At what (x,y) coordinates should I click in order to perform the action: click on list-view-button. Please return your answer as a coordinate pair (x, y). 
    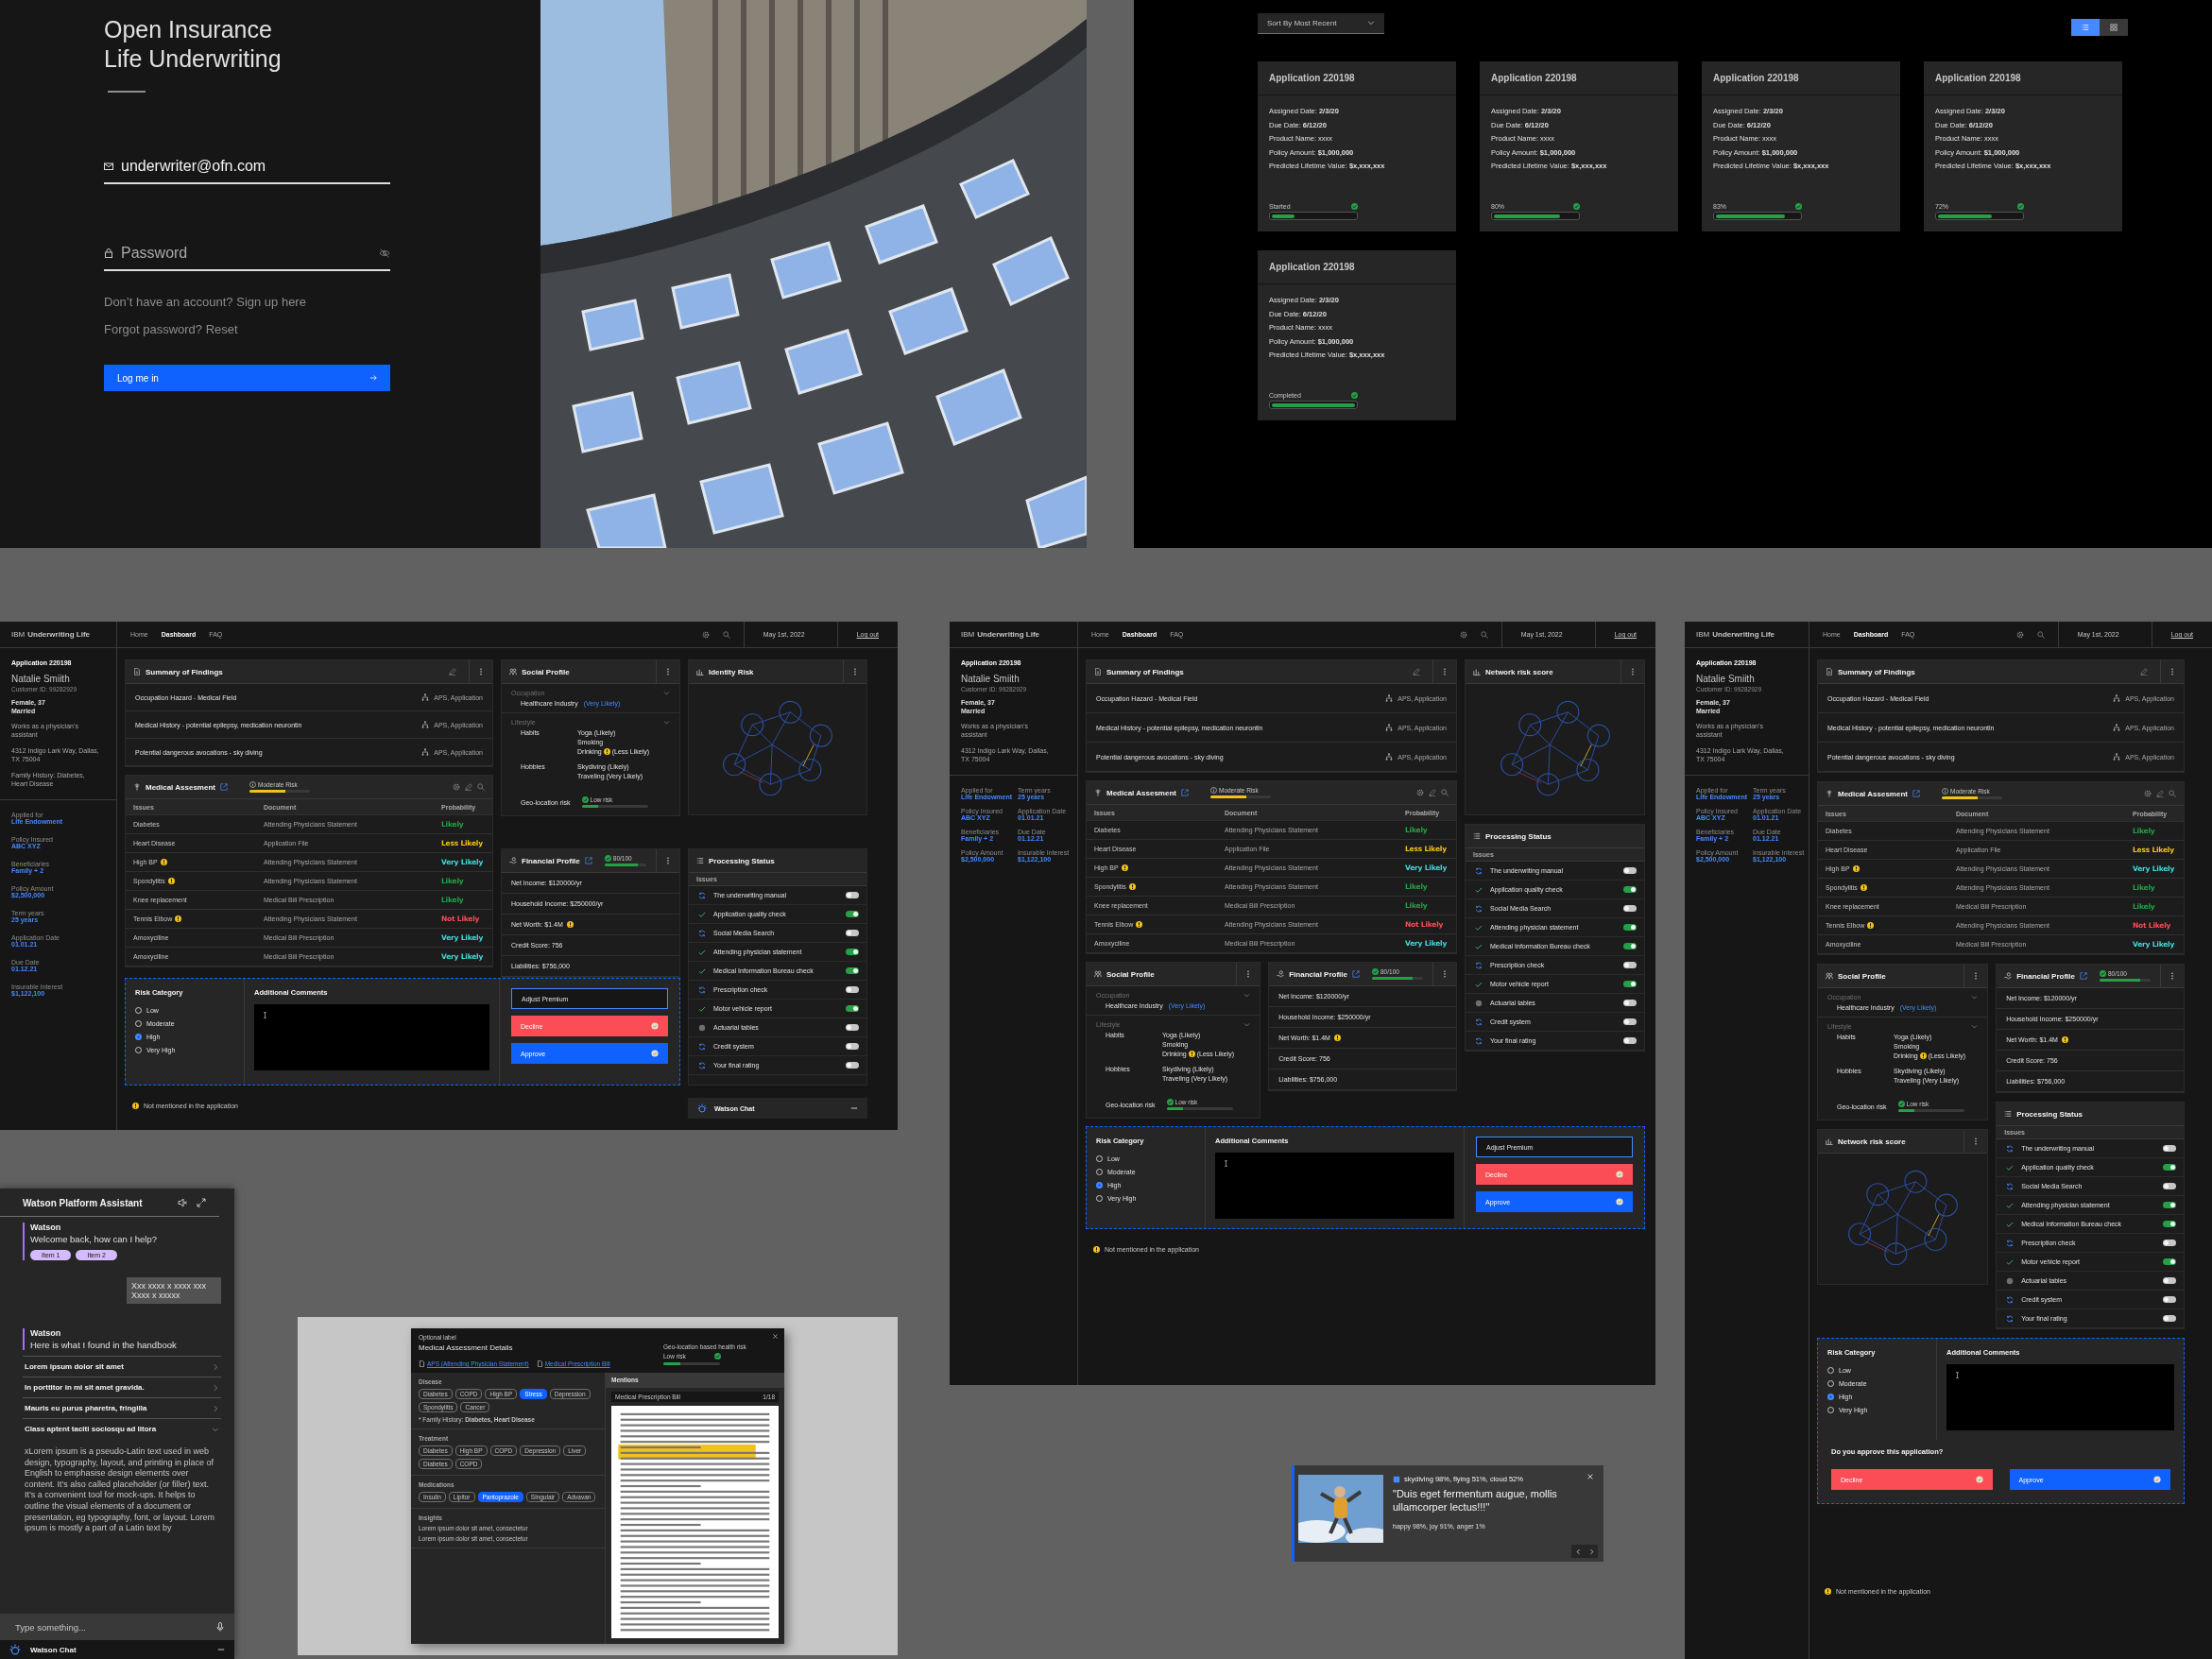
    Looking at the image, I should click on (2085, 27).